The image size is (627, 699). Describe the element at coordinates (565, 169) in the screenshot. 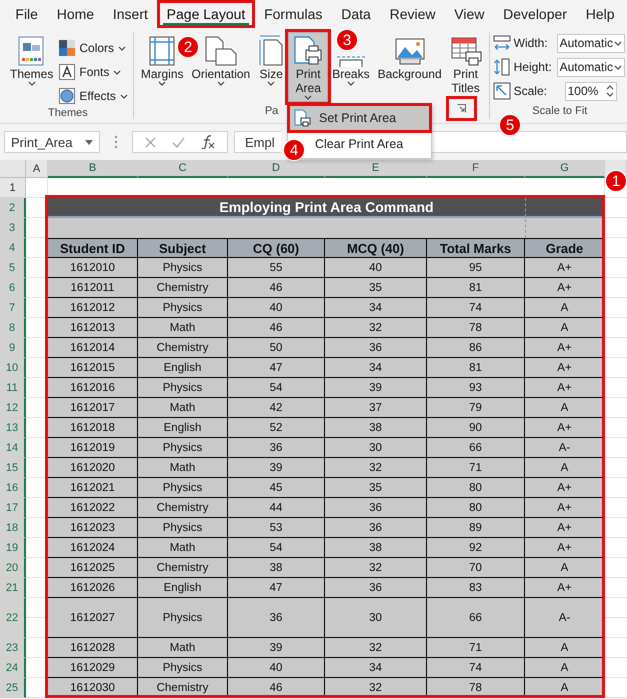

I see `column-header: G` at that location.